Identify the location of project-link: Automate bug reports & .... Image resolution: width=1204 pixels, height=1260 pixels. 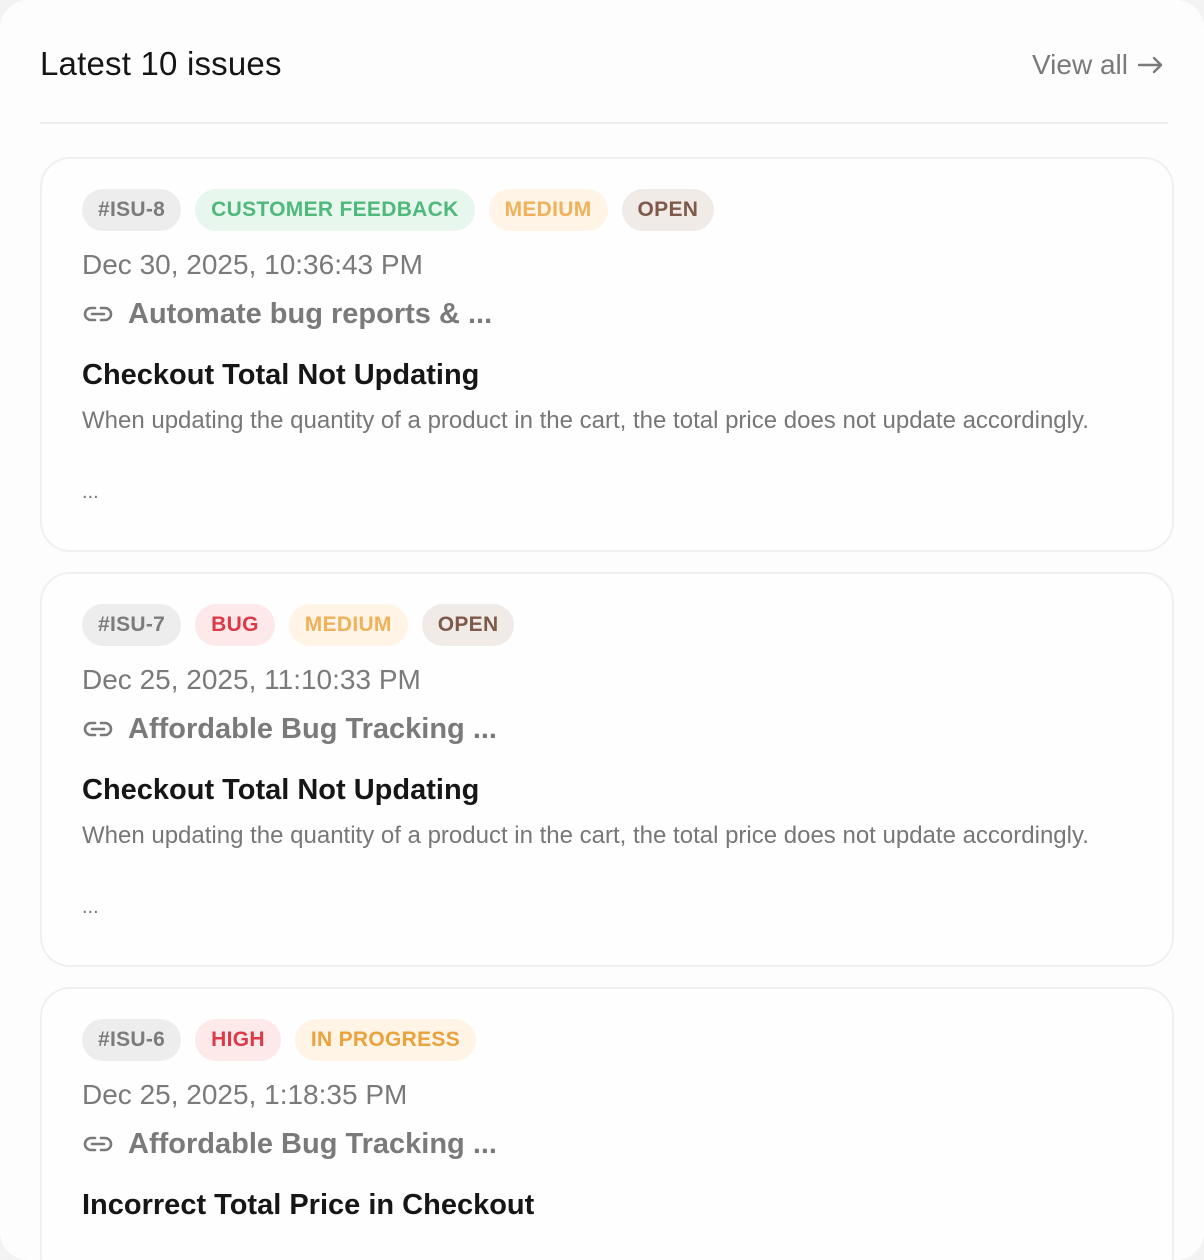
(287, 314).